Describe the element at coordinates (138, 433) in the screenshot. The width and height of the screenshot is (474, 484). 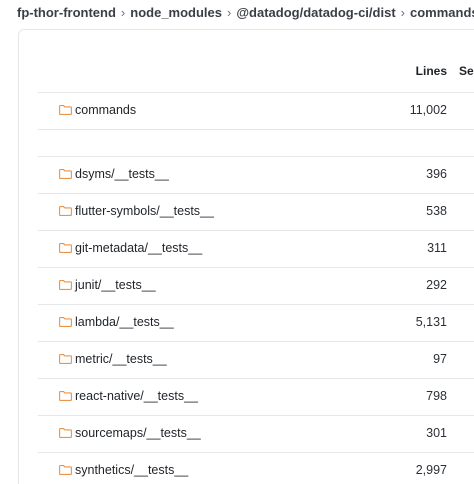
I see `folder-name: sourcemaps/__tests__` at that location.